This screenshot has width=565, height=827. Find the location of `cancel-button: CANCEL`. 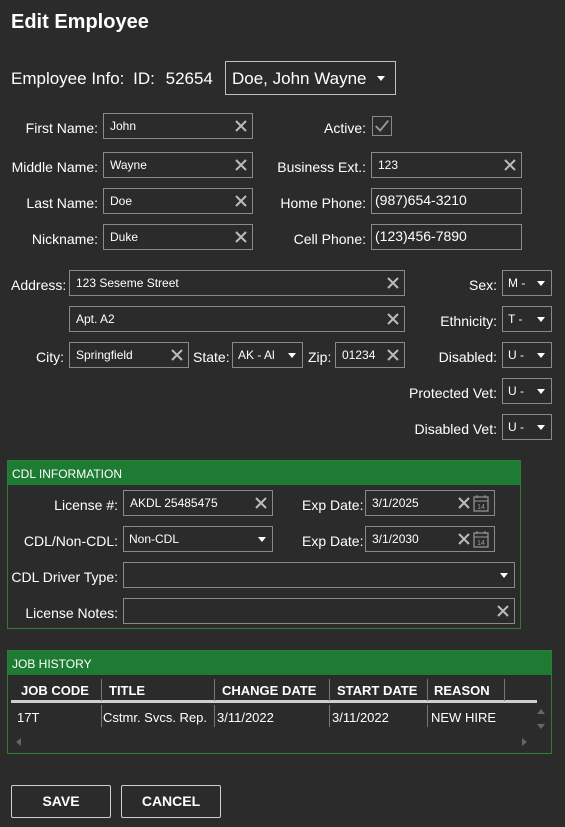

cancel-button: CANCEL is located at coordinates (171, 801).